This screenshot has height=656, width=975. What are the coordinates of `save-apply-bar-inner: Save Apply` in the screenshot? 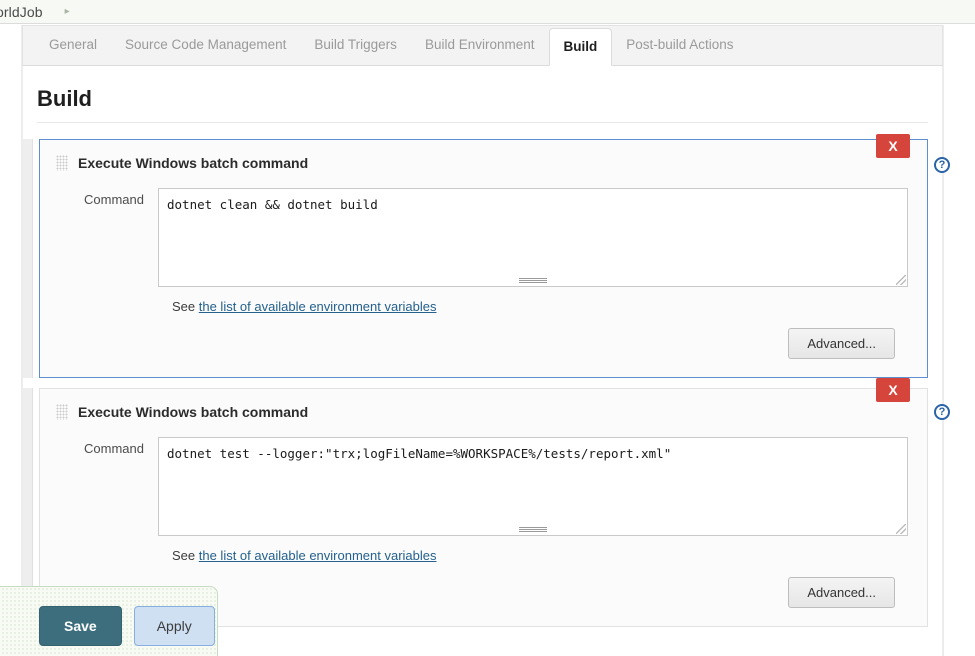 It's located at (108, 621).